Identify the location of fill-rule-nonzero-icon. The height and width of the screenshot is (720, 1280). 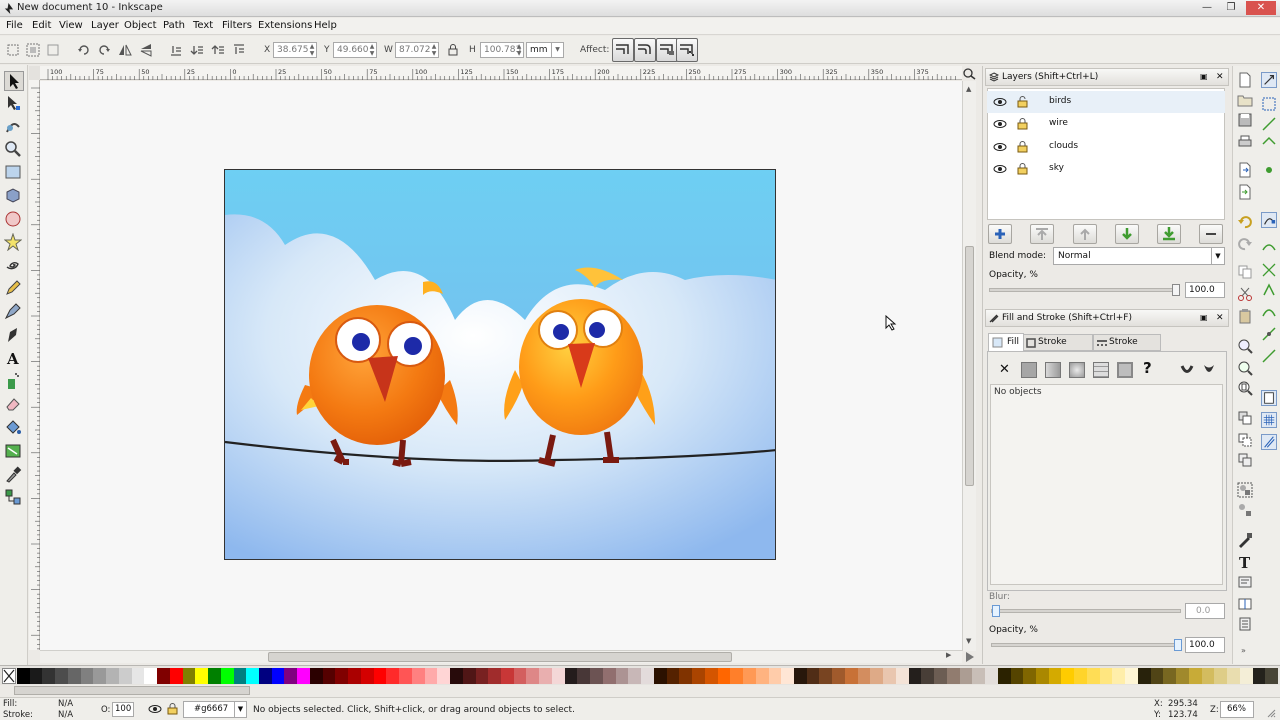
(1209, 370).